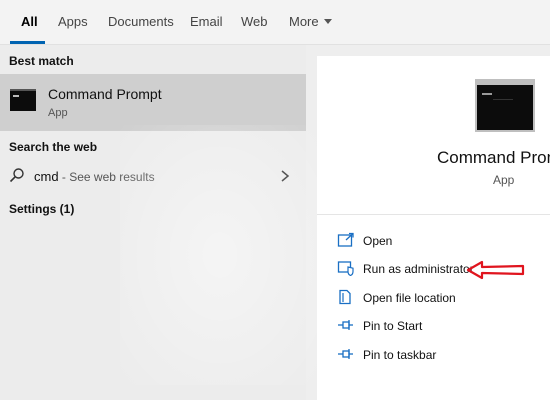 Image resolution: width=550 pixels, height=400 pixels. Describe the element at coordinates (433, 242) in the screenshot. I see `action-open: Open` at that location.